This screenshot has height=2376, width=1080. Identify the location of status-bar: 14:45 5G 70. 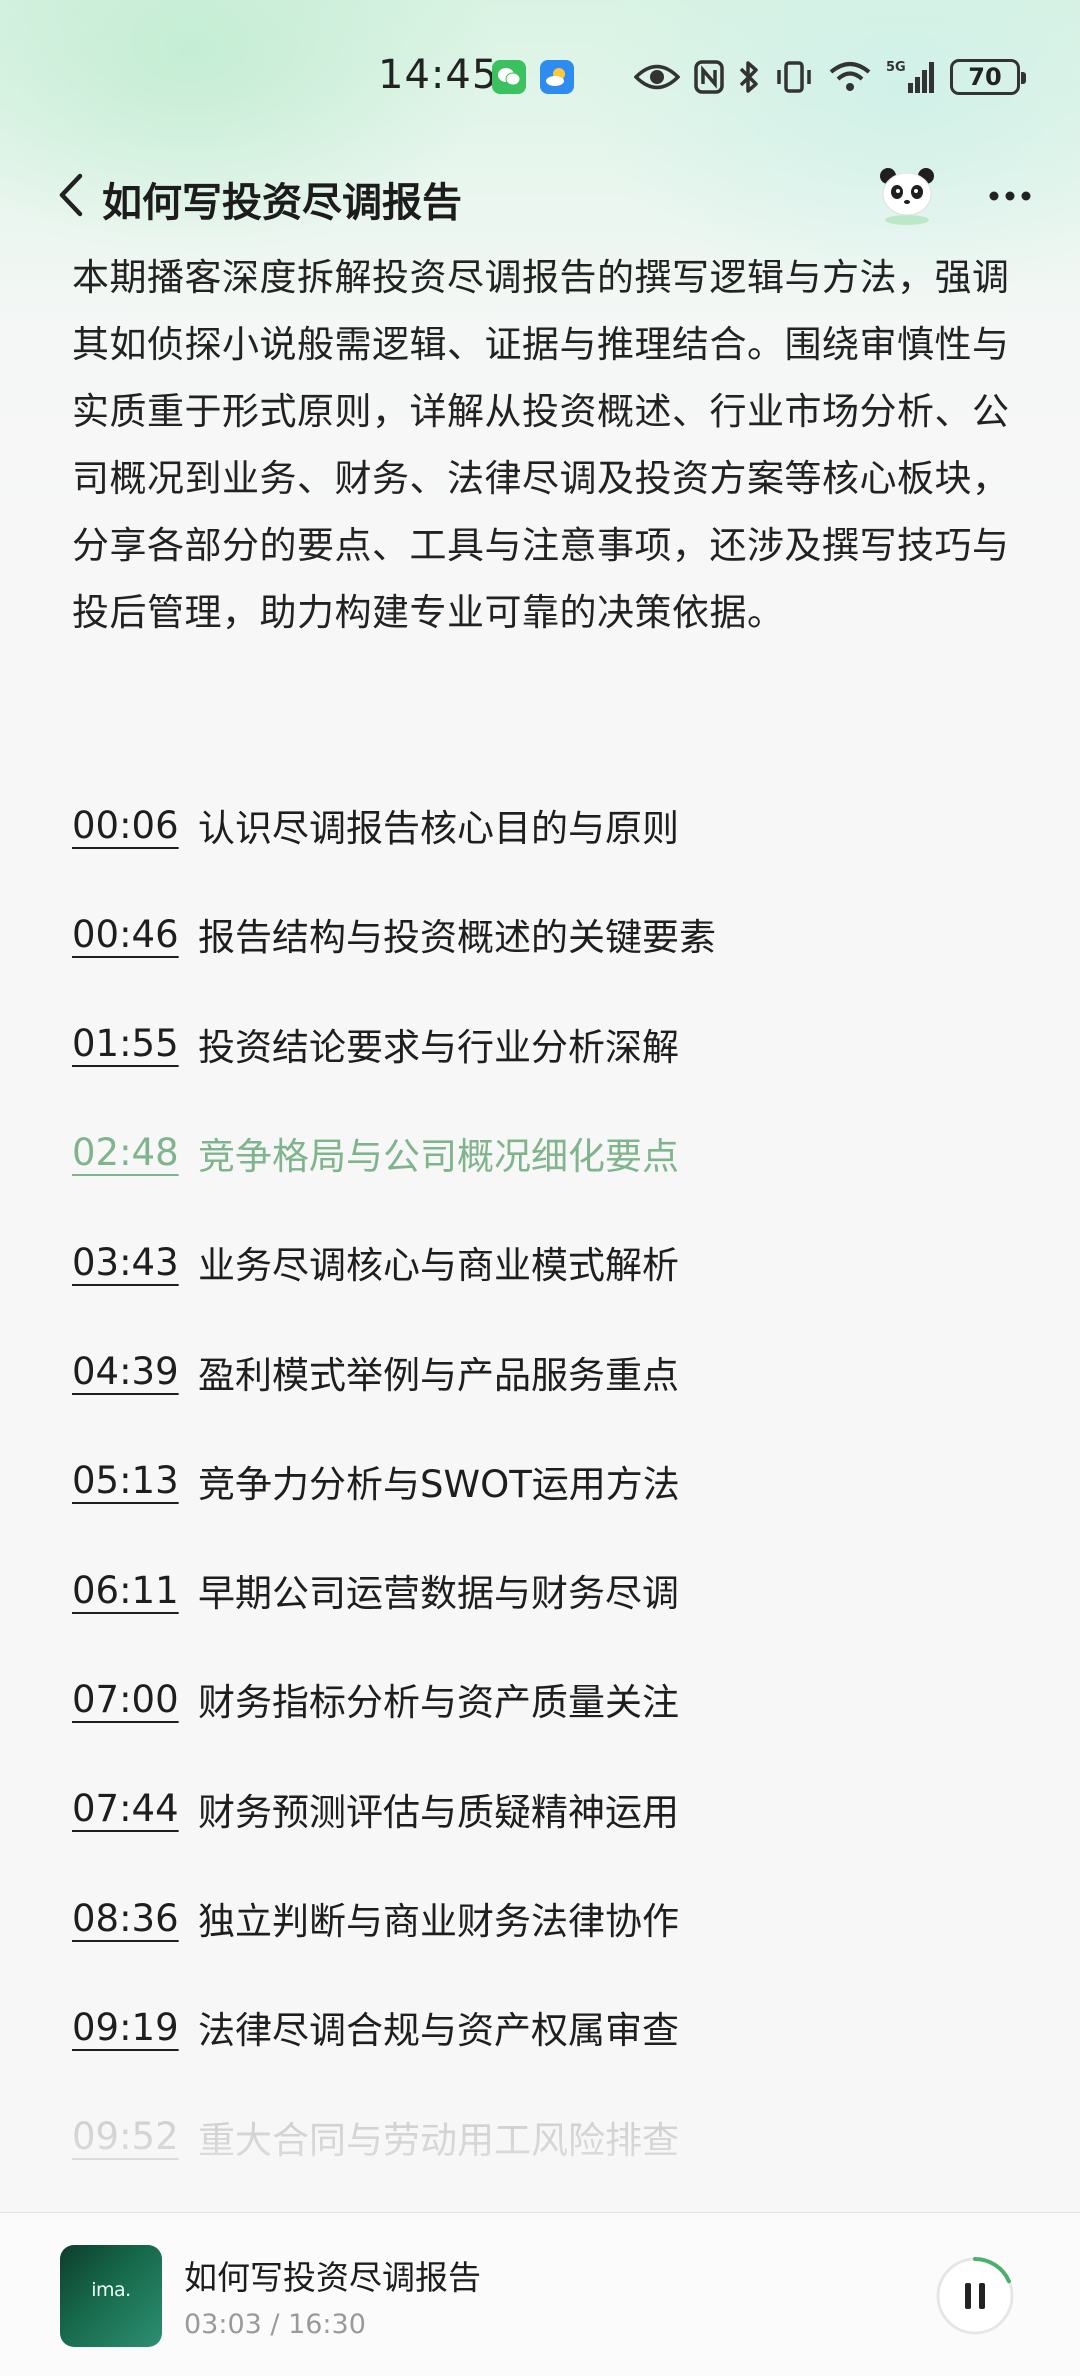
(540, 75).